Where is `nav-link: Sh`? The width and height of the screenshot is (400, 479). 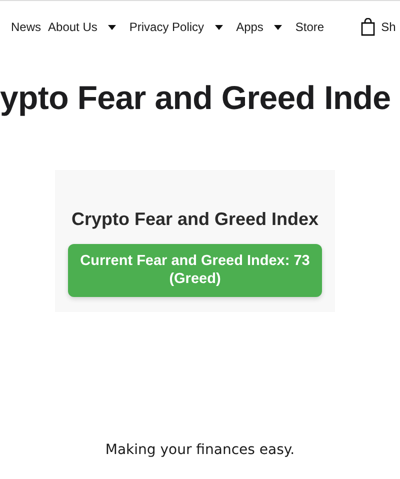
nav-link: Sh is located at coordinates (388, 27).